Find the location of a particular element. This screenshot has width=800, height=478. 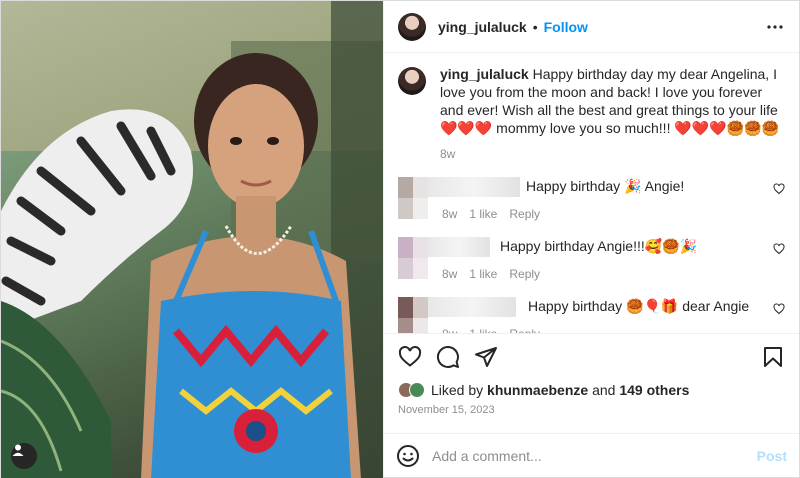

likes-prefix: Liked by is located at coordinates (459, 390).